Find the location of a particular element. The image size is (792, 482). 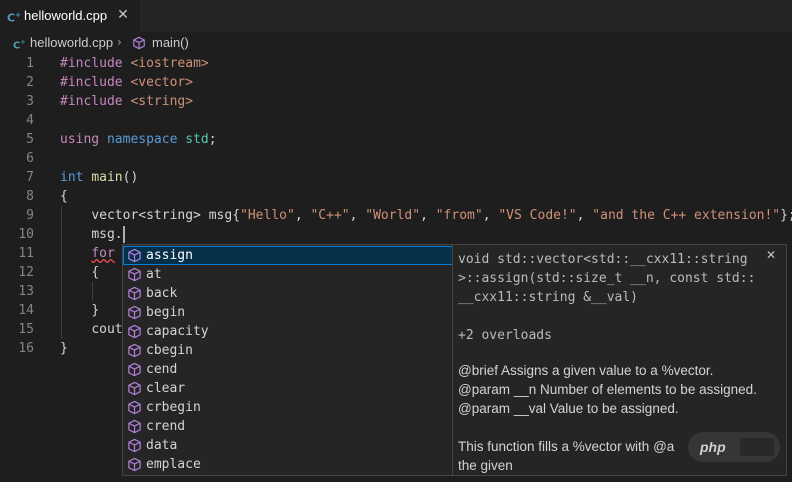

code-line-15: cout is located at coordinates (107, 329).